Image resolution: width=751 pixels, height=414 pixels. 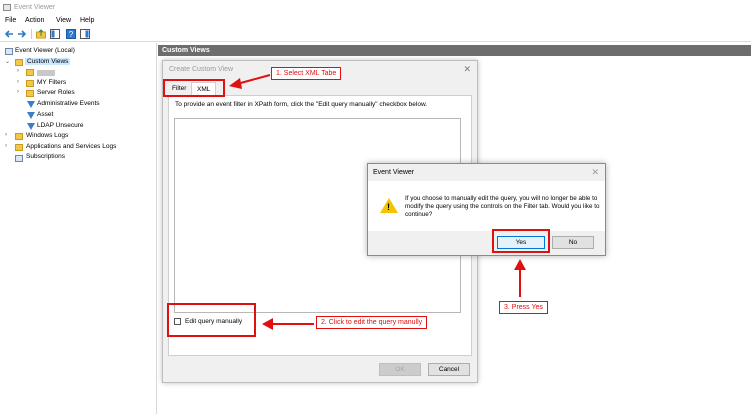 I want to click on callout-step-3: 3. Press Yes, so click(x=523, y=307).